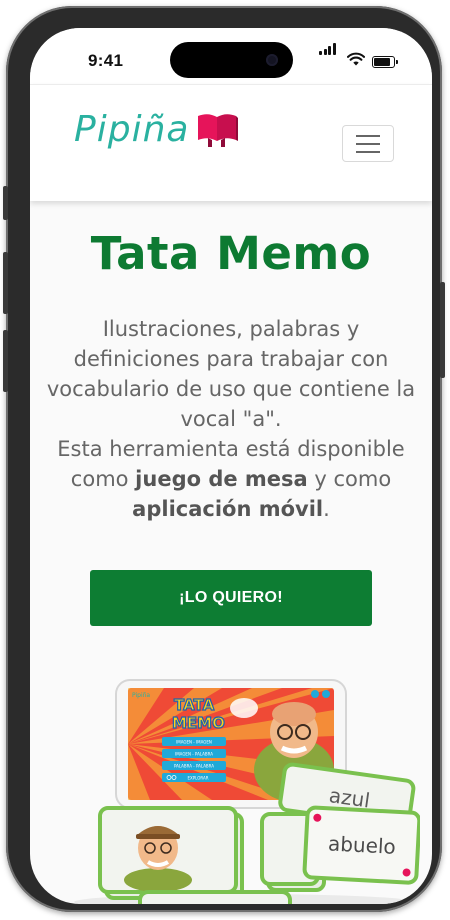 Image resolution: width=450 pixels, height=920 pixels. Describe the element at coordinates (194, 766) in the screenshot. I see `app-menu-item-3: PALABRA - PALABRA` at that location.